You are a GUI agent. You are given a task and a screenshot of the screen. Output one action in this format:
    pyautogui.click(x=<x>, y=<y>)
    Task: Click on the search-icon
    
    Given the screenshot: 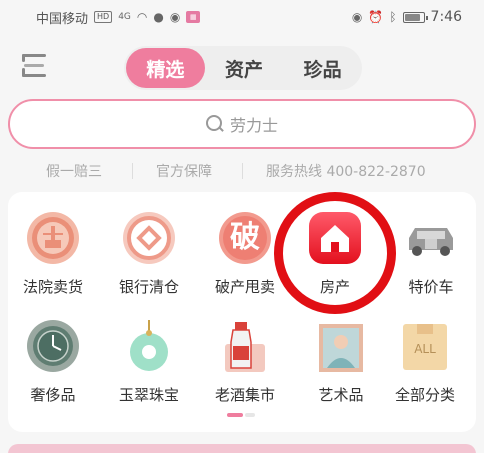 What is the action you would take?
    pyautogui.click(x=214, y=124)
    